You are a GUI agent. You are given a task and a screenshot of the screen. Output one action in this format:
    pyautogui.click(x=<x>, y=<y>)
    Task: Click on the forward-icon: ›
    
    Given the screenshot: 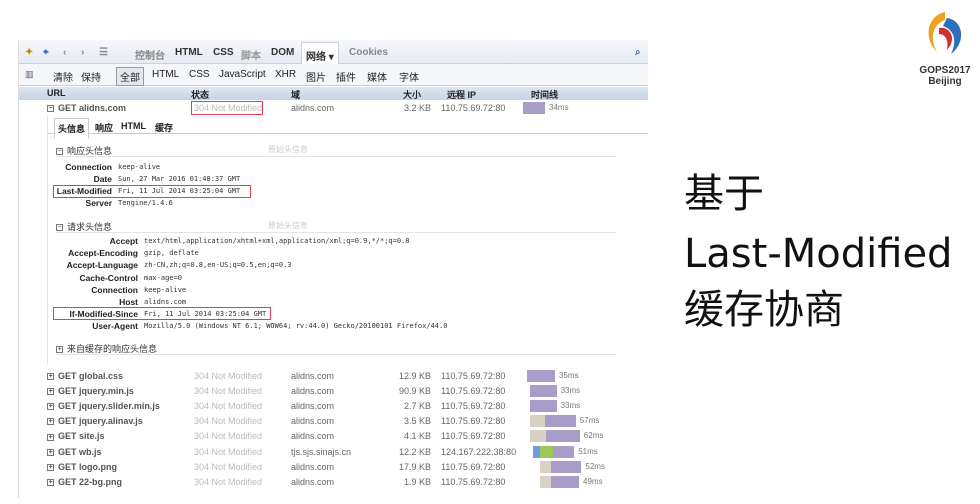 What is the action you would take?
    pyautogui.click(x=82, y=52)
    